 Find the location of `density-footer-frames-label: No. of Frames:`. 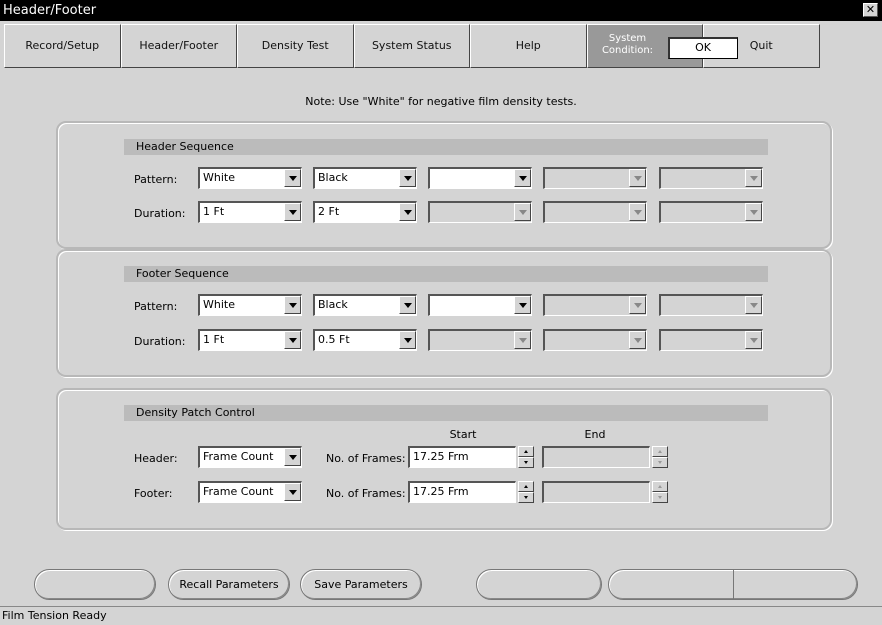

density-footer-frames-label: No. of Frames: is located at coordinates (366, 493).